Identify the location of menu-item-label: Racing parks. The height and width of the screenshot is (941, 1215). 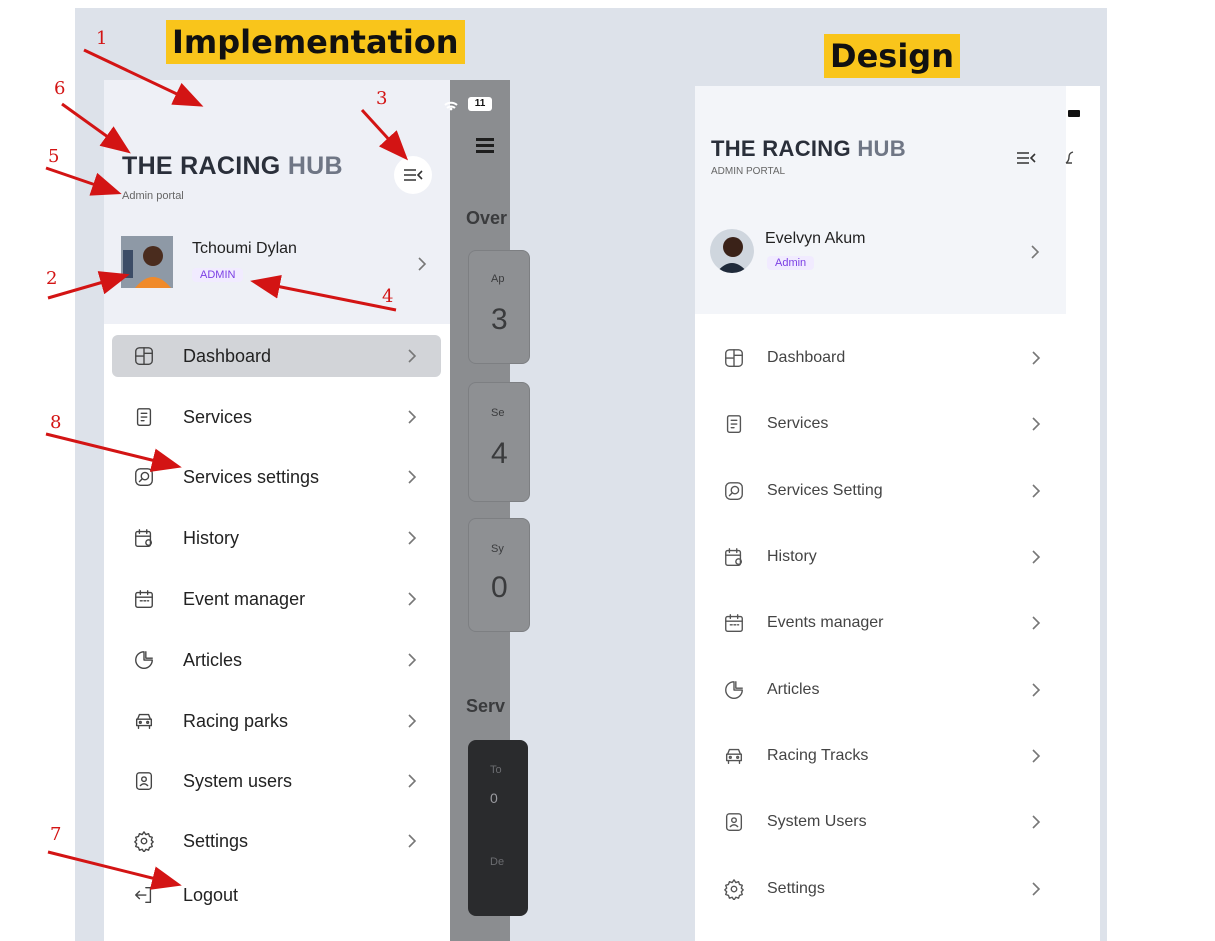
(236, 721).